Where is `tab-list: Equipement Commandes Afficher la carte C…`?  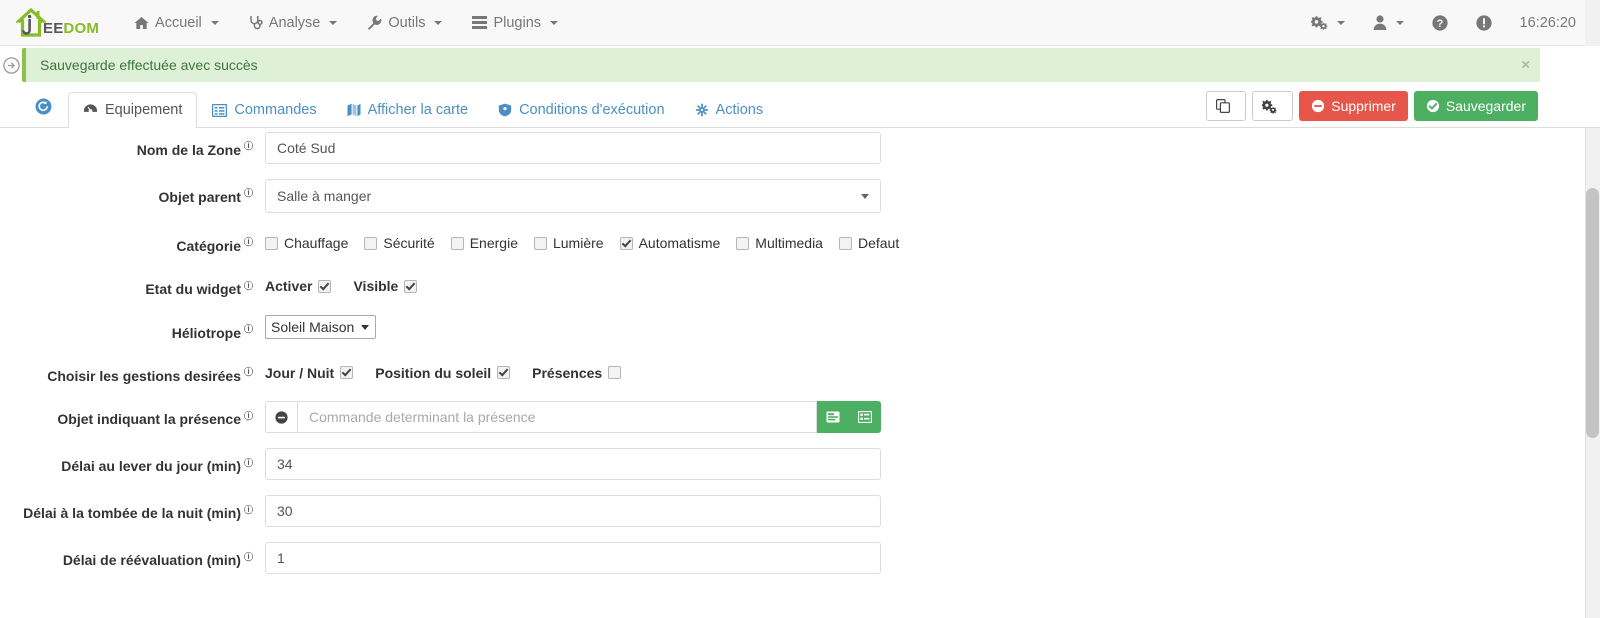
tab-list: Equipement Commandes Afficher la carte C… is located at coordinates (423, 106).